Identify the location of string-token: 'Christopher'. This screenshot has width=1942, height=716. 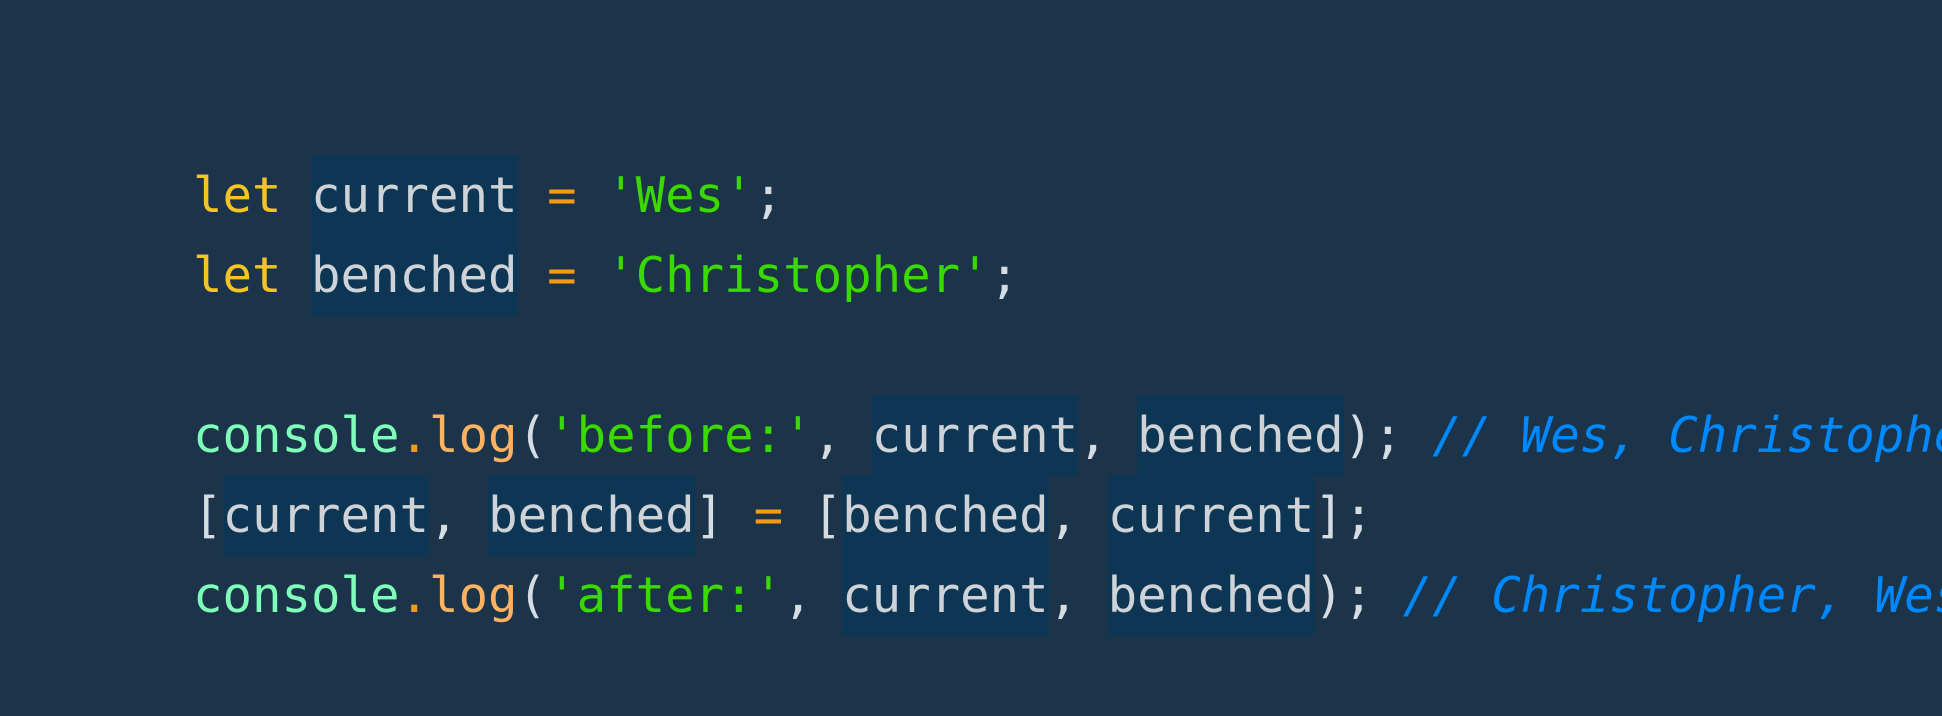
(798, 275).